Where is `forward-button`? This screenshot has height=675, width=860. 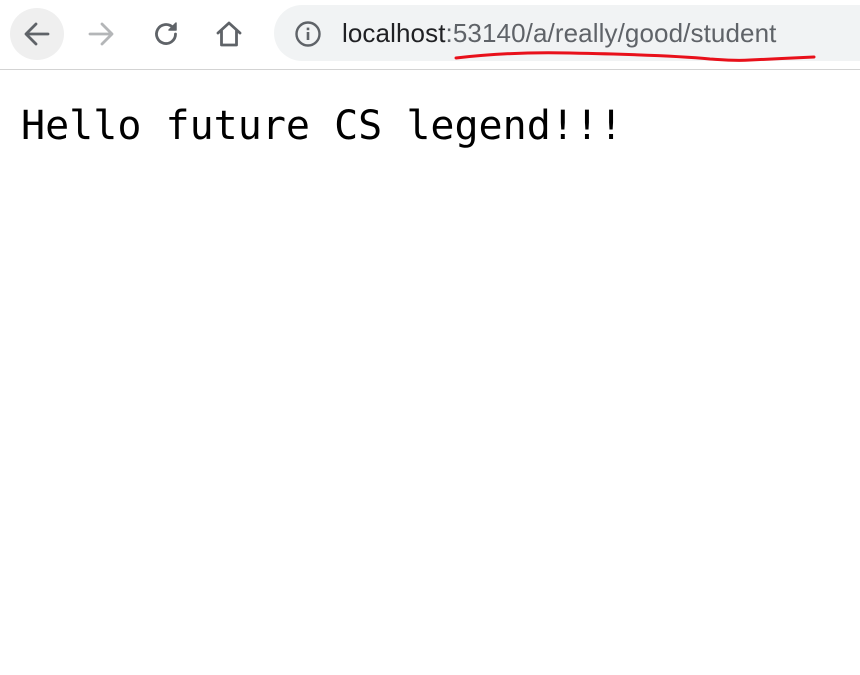
forward-button is located at coordinates (101, 34).